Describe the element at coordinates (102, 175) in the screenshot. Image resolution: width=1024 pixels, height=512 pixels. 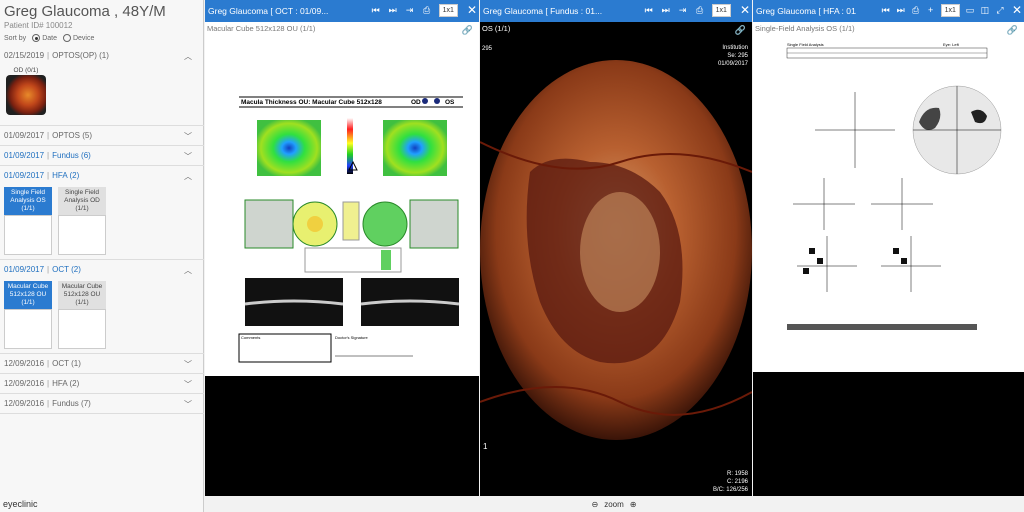
I see `study-group-header: 01/09/2017 | HFA (2) ︿` at that location.